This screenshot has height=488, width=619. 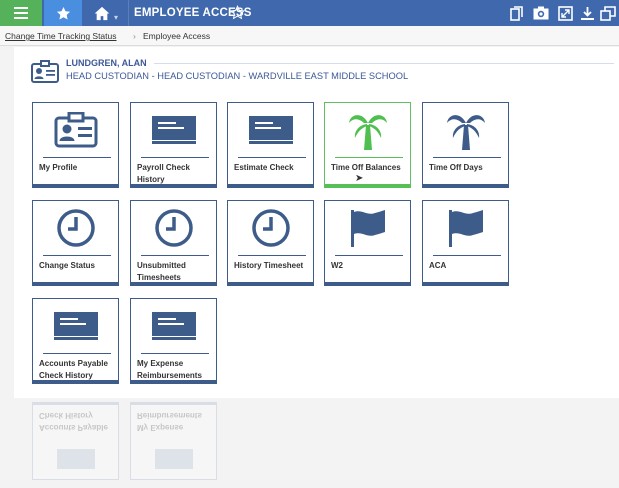 I want to click on tile-label: Time Off Balances, so click(x=366, y=167).